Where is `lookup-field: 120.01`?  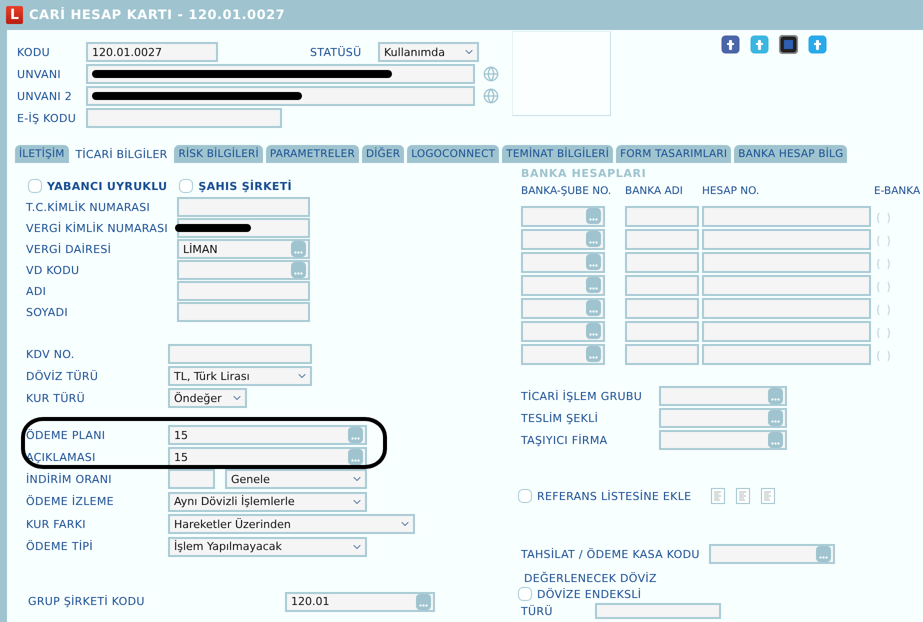 lookup-field: 120.01 is located at coordinates (360, 602).